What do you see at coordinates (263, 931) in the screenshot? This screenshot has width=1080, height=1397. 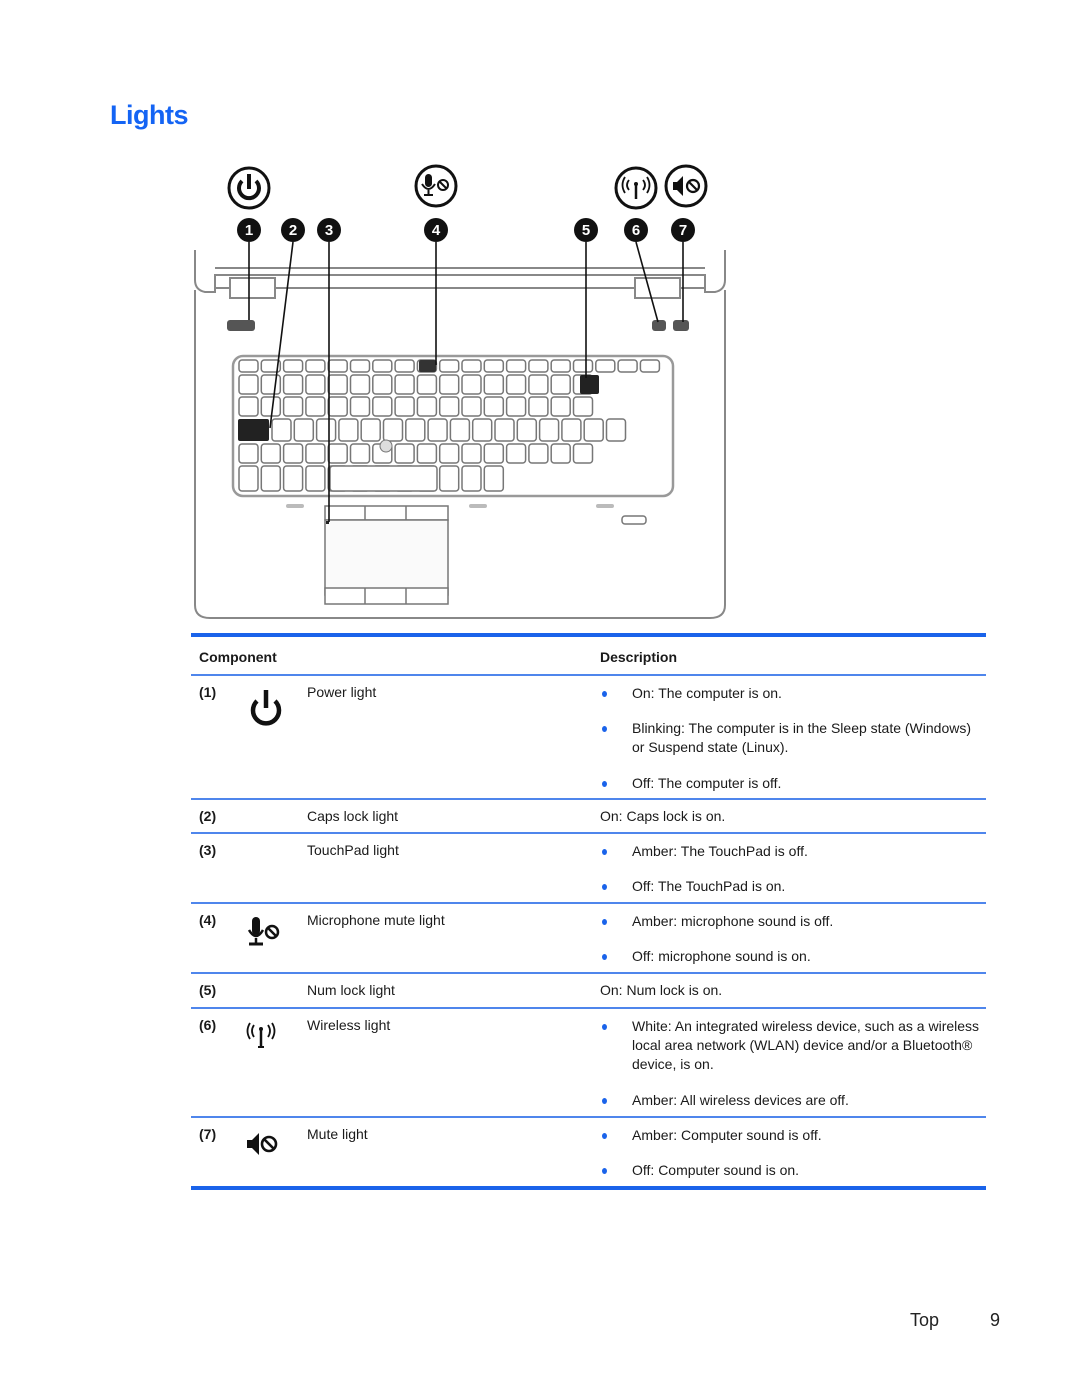 I see `microphone-mute-icon` at bounding box center [263, 931].